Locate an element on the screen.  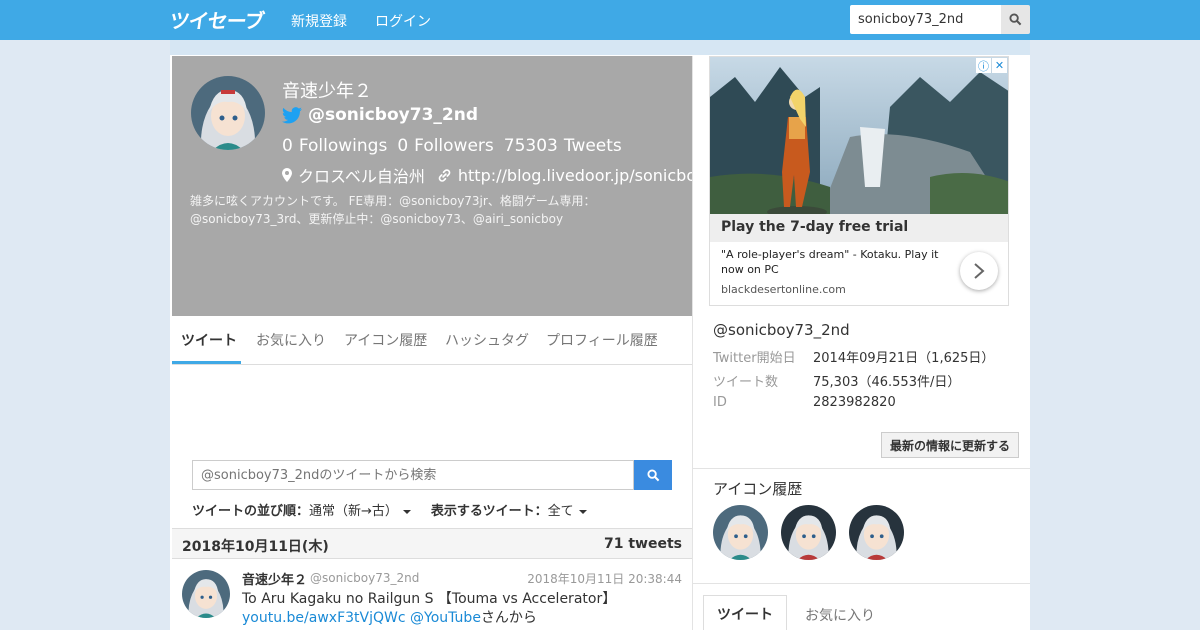
tweet-mention-youtube: @YouTube is located at coordinates (445, 618).